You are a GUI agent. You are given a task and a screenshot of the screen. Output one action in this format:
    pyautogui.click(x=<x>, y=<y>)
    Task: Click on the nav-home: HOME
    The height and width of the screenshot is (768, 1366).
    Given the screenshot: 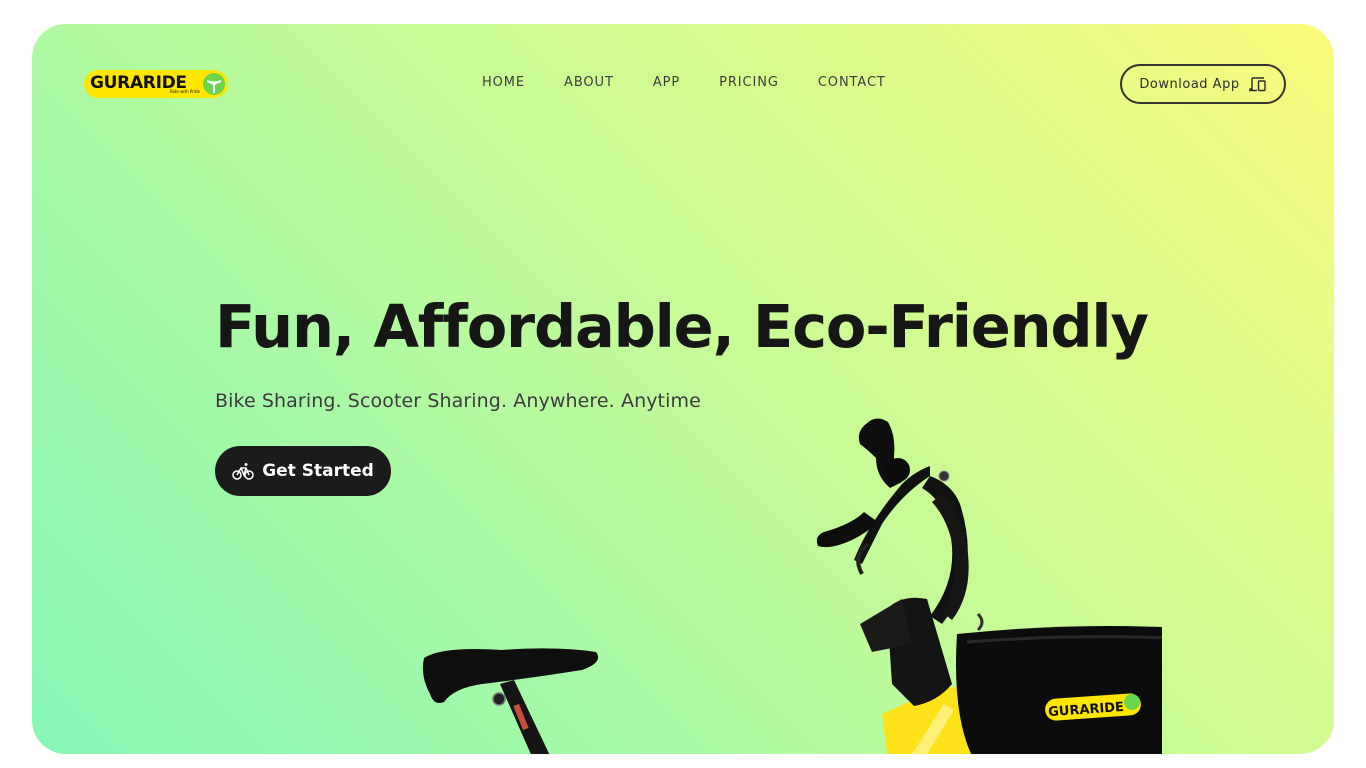 What is the action you would take?
    pyautogui.click(x=503, y=82)
    